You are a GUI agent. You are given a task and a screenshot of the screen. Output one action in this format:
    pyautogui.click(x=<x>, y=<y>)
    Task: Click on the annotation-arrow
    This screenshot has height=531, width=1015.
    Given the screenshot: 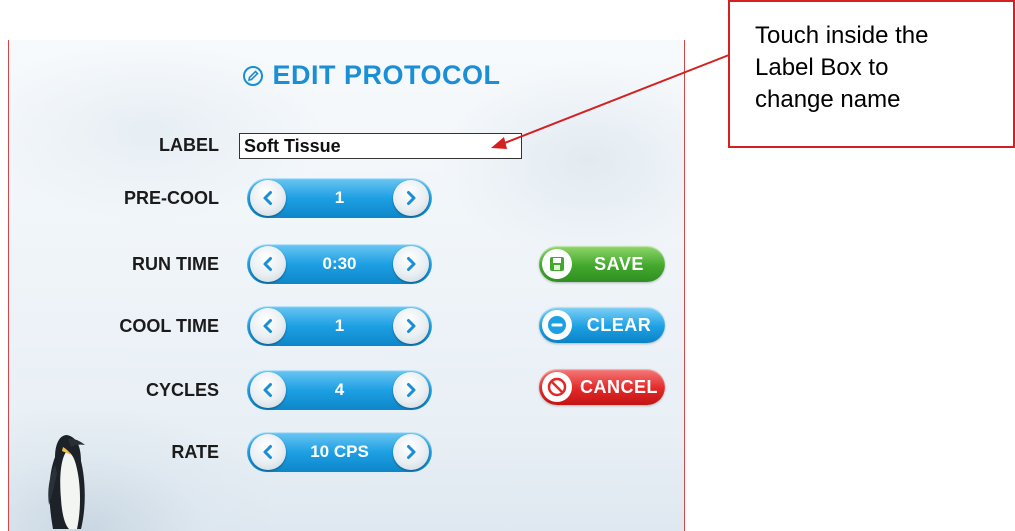 What is the action you would take?
    pyautogui.click(x=610, y=101)
    